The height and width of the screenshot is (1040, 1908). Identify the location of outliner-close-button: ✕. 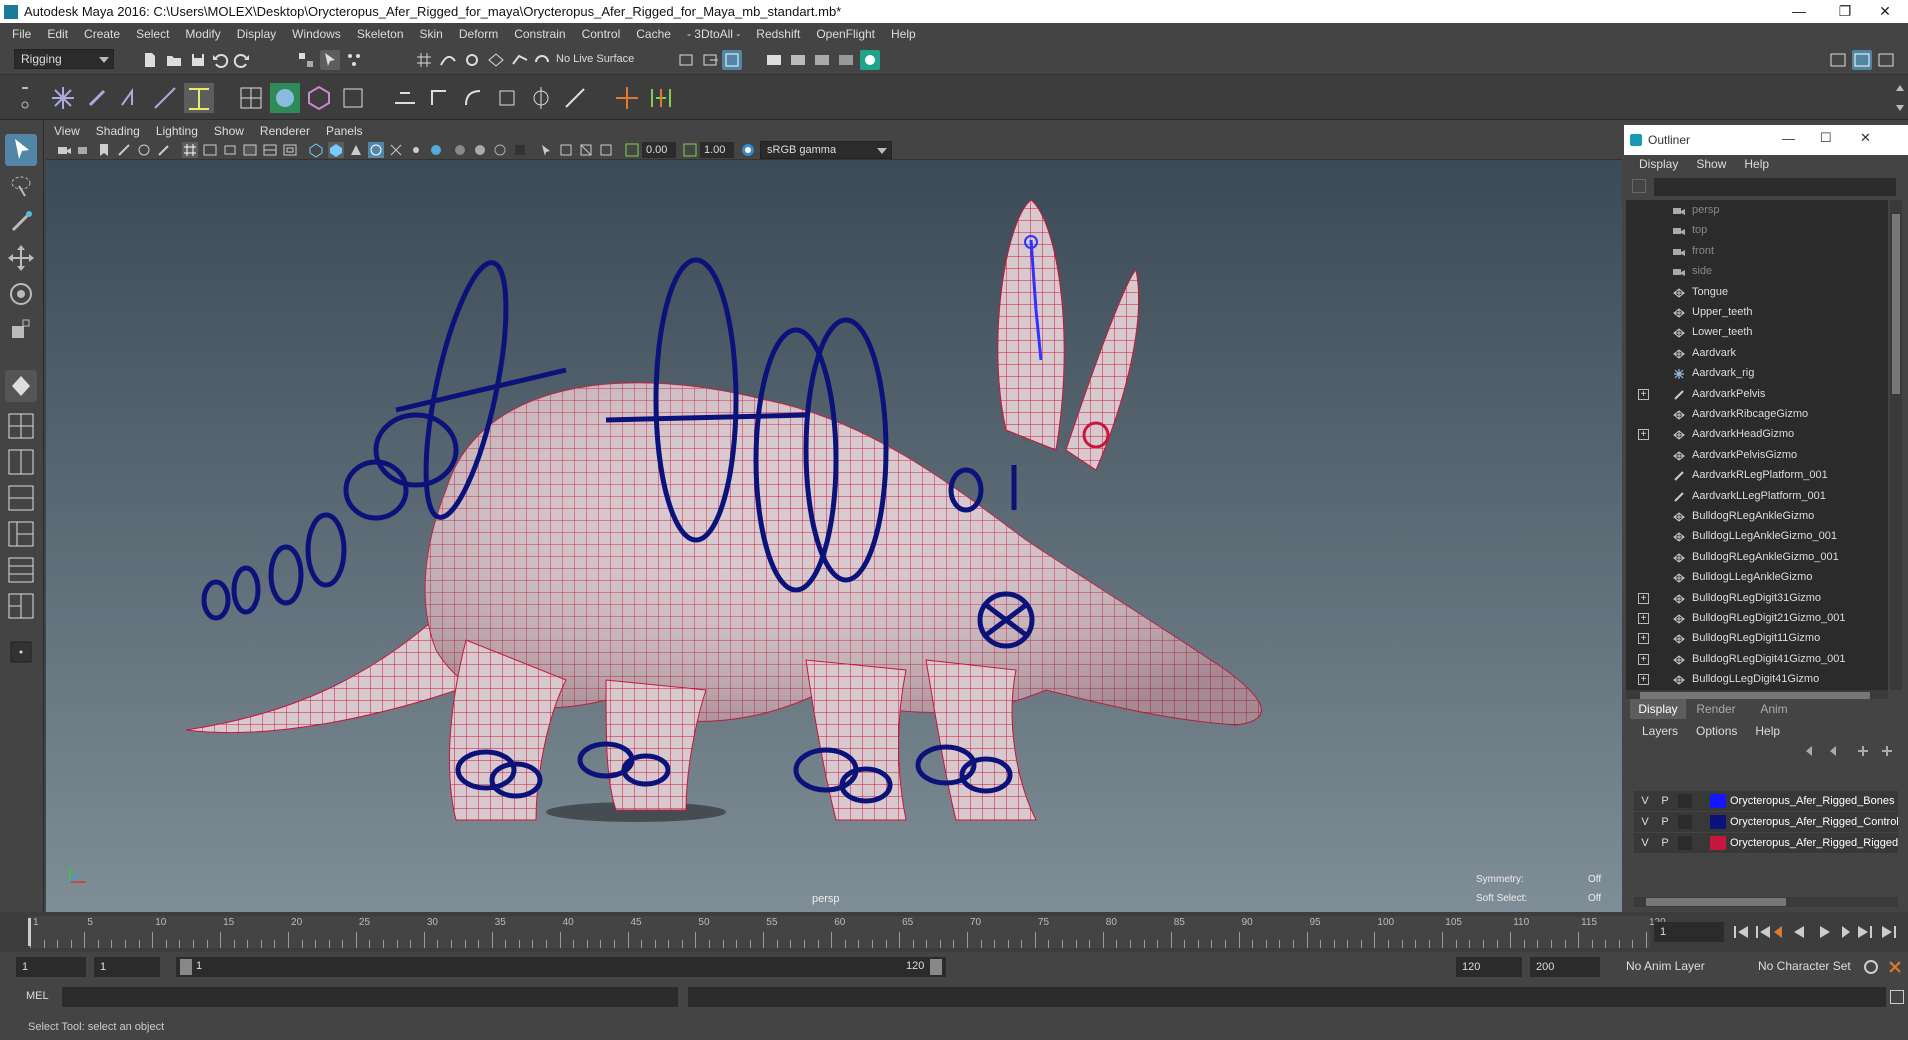
(1865, 138).